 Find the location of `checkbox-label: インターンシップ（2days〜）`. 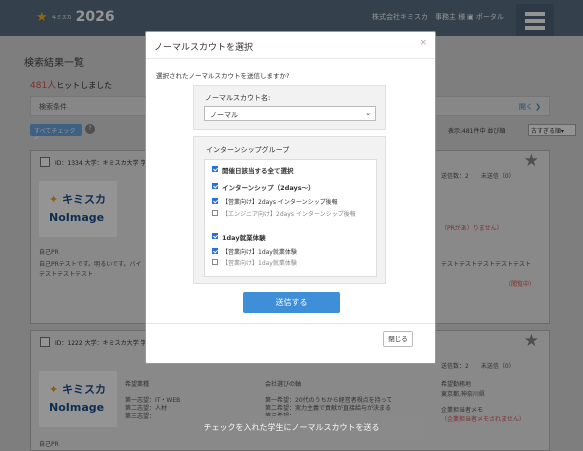

checkbox-label: インターンシップ（2days〜） is located at coordinates (268, 188).